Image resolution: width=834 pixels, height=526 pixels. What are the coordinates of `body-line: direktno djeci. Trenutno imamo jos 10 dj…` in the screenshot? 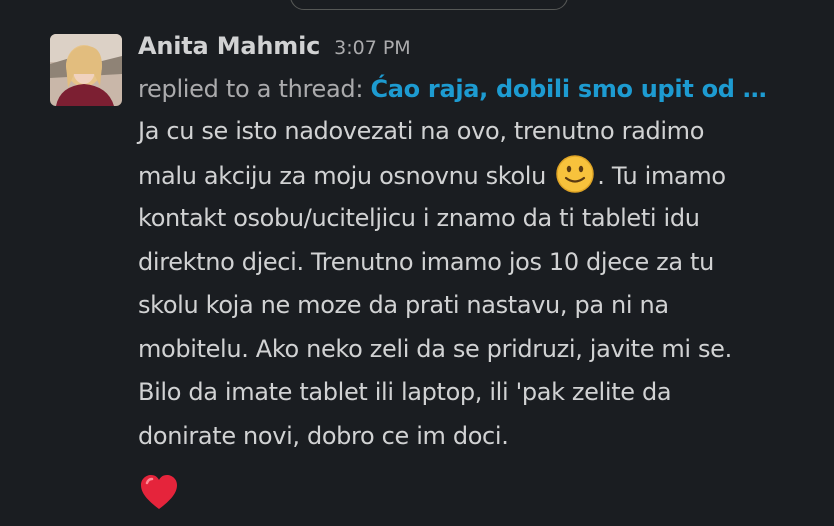 It's located at (426, 261).